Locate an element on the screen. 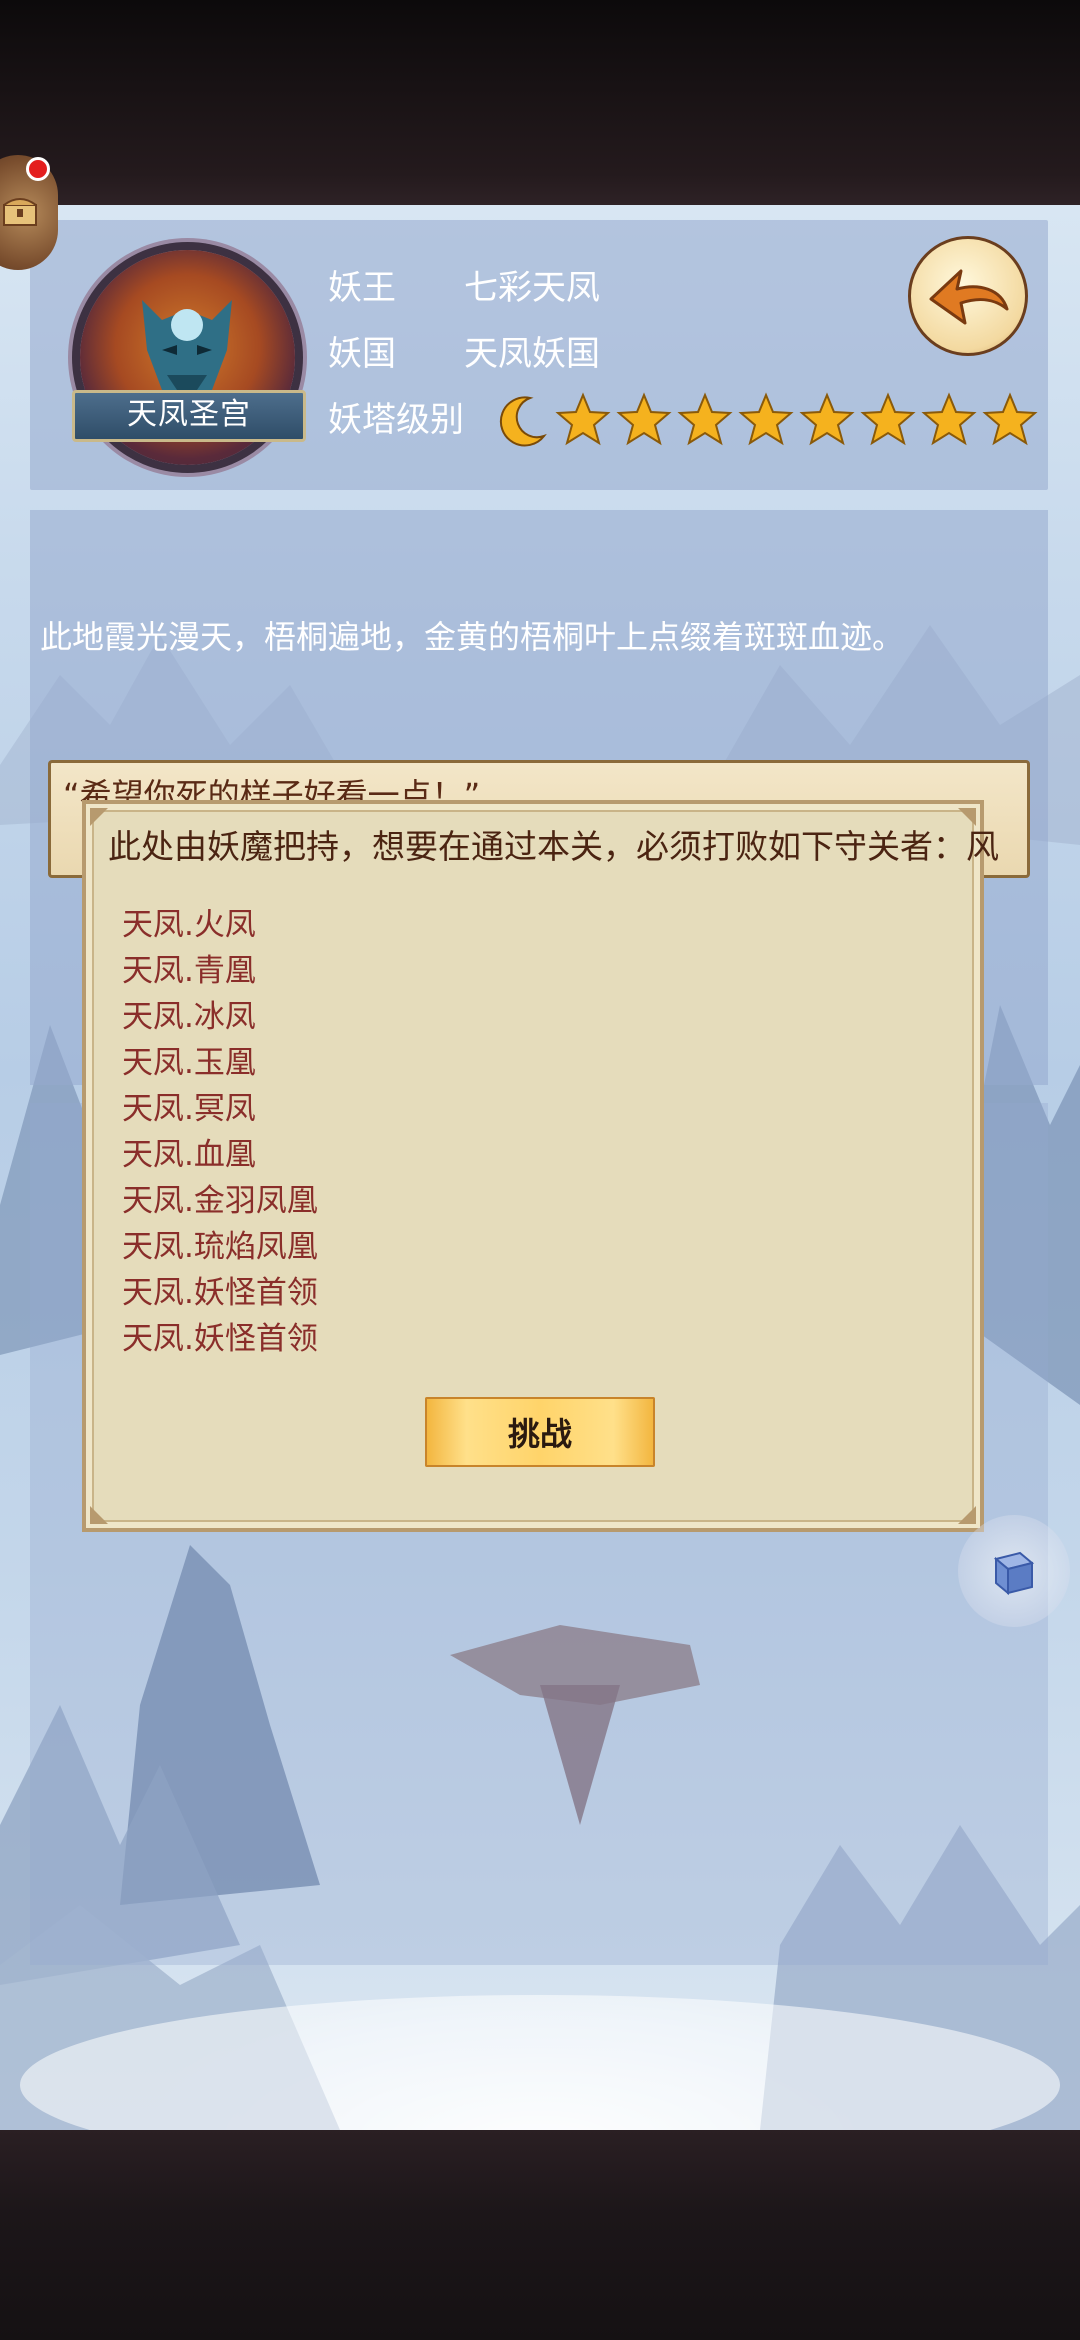  back-button is located at coordinates (968, 296).